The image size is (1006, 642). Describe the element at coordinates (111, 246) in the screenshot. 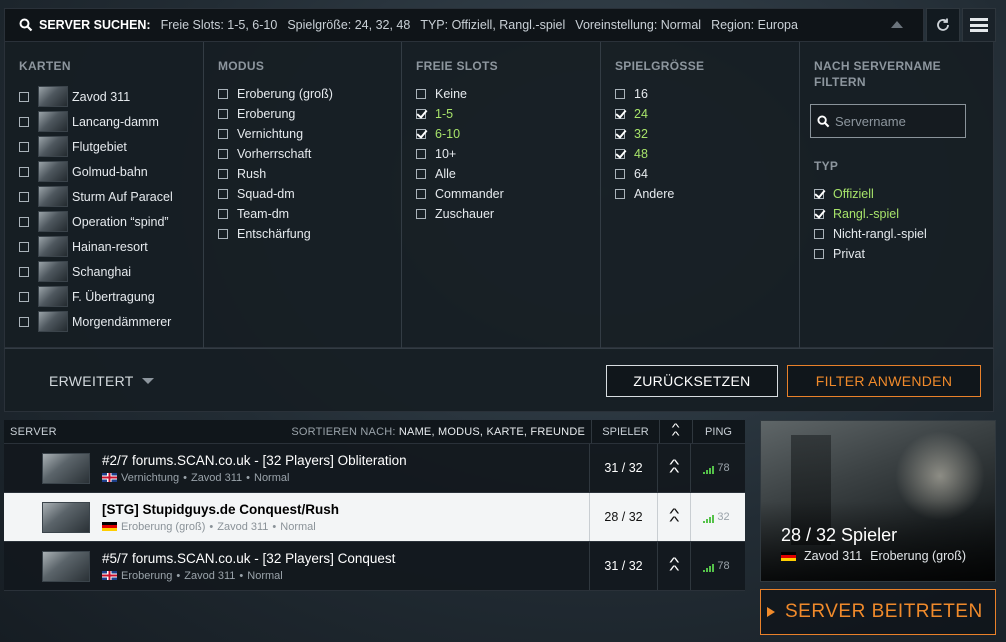

I see `map-option: Hainan-resort` at that location.